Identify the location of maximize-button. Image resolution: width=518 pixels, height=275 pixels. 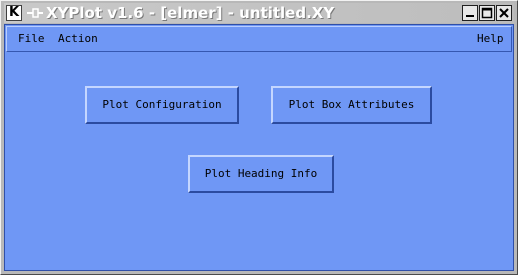
(487, 13).